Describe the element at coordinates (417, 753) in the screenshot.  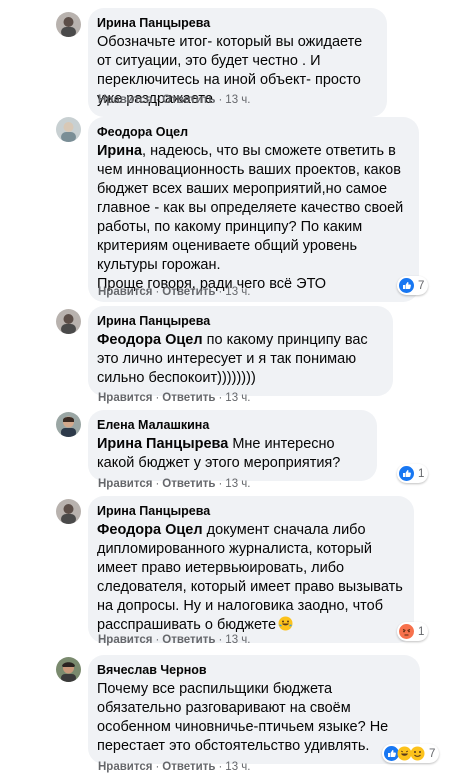
I see `laugh-icon` at that location.